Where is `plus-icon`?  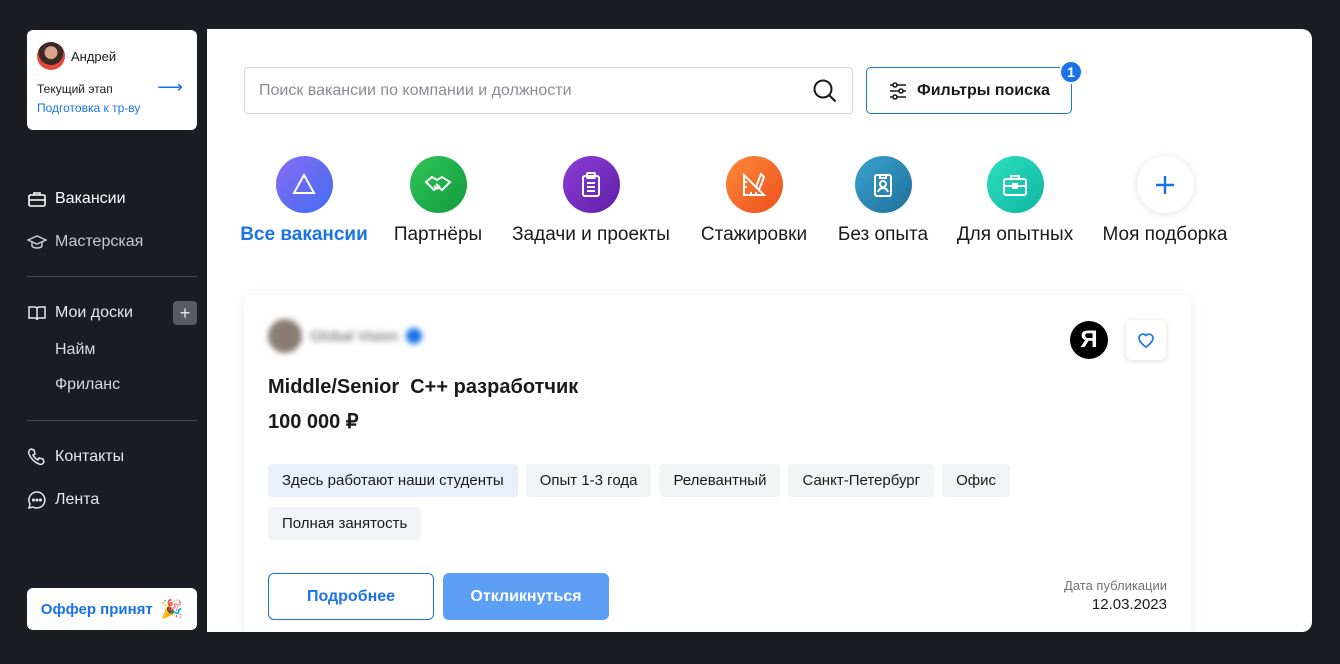 plus-icon is located at coordinates (1165, 184).